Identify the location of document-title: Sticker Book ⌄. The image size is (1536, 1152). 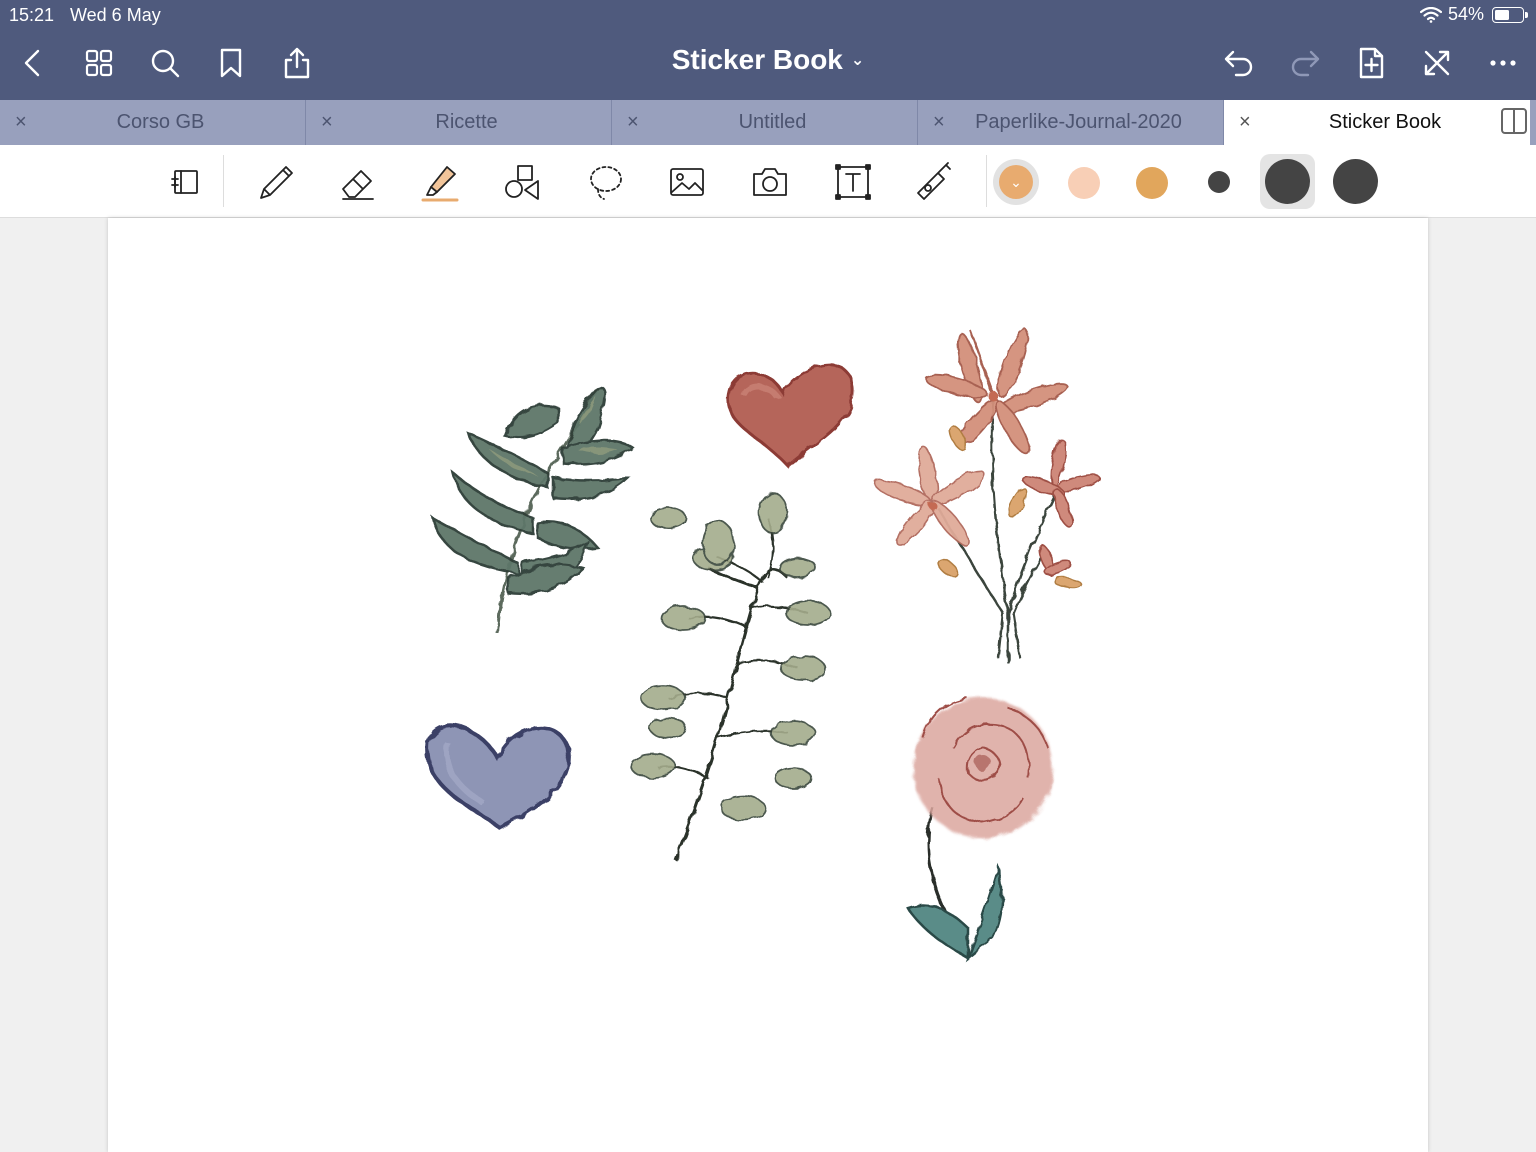
(768, 59).